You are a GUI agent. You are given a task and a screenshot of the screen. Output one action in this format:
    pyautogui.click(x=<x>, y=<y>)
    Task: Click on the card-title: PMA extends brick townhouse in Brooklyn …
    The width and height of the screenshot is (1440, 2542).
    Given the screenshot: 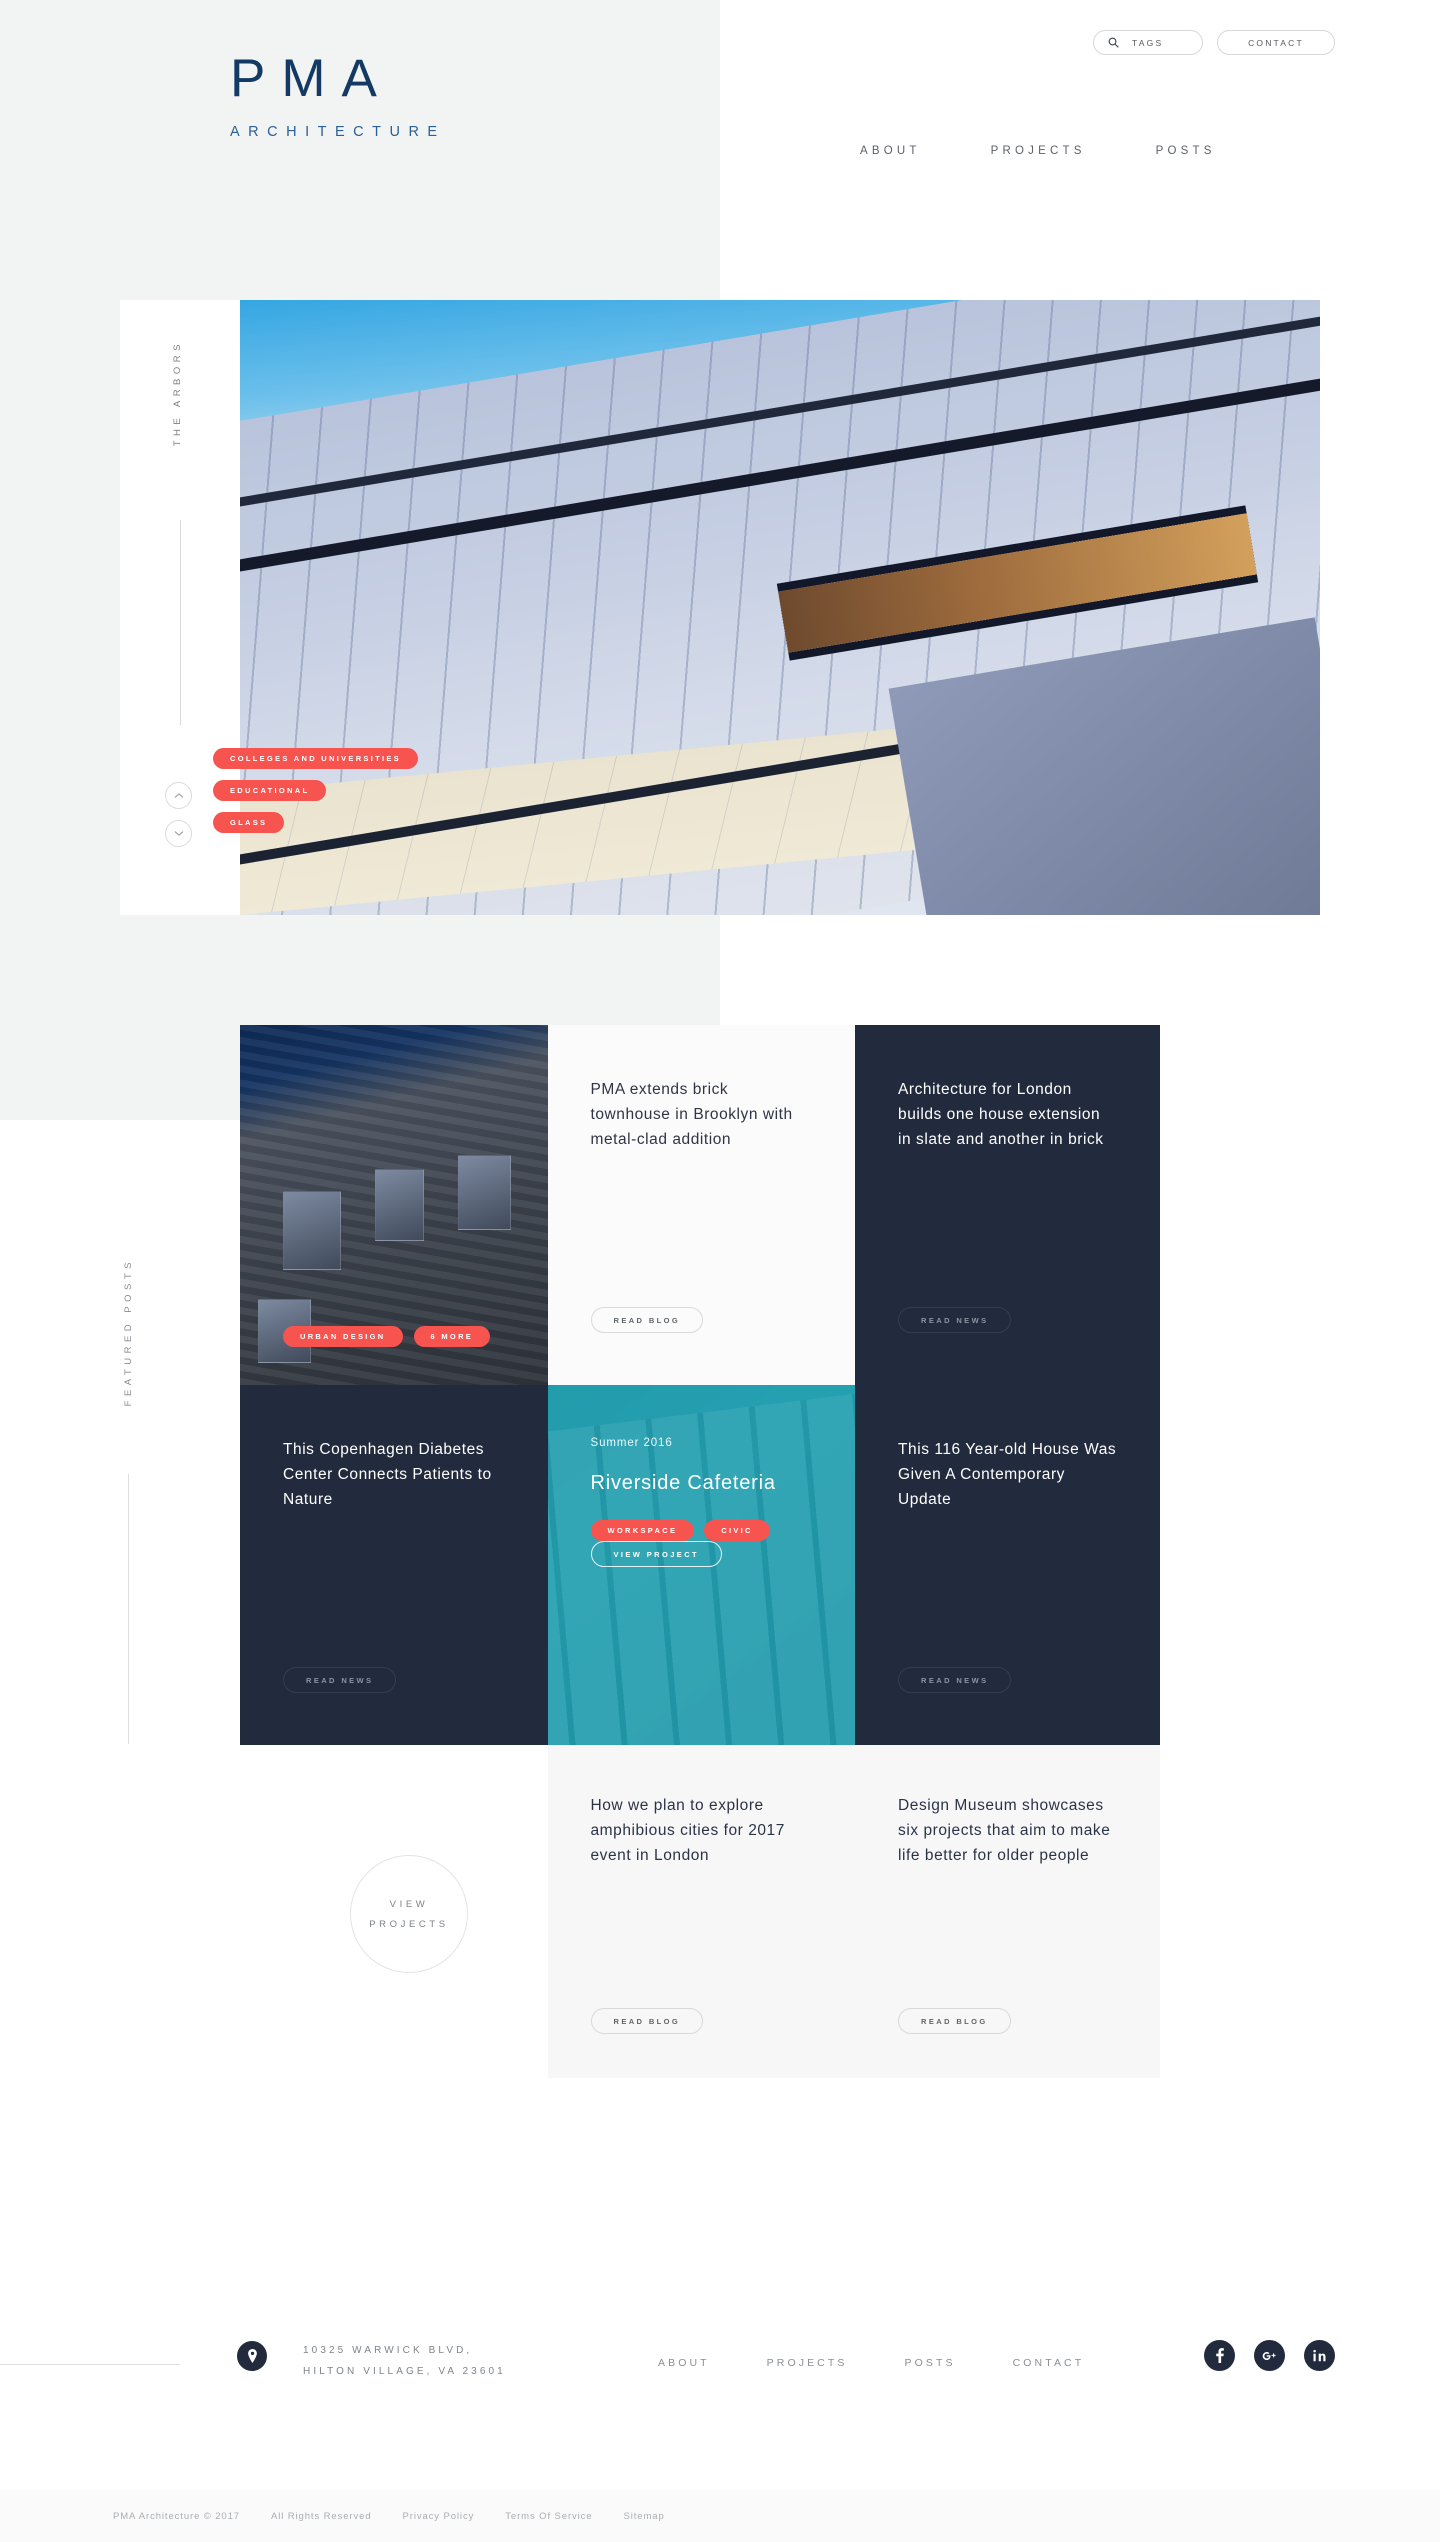 What is the action you would take?
    pyautogui.click(x=691, y=1115)
    